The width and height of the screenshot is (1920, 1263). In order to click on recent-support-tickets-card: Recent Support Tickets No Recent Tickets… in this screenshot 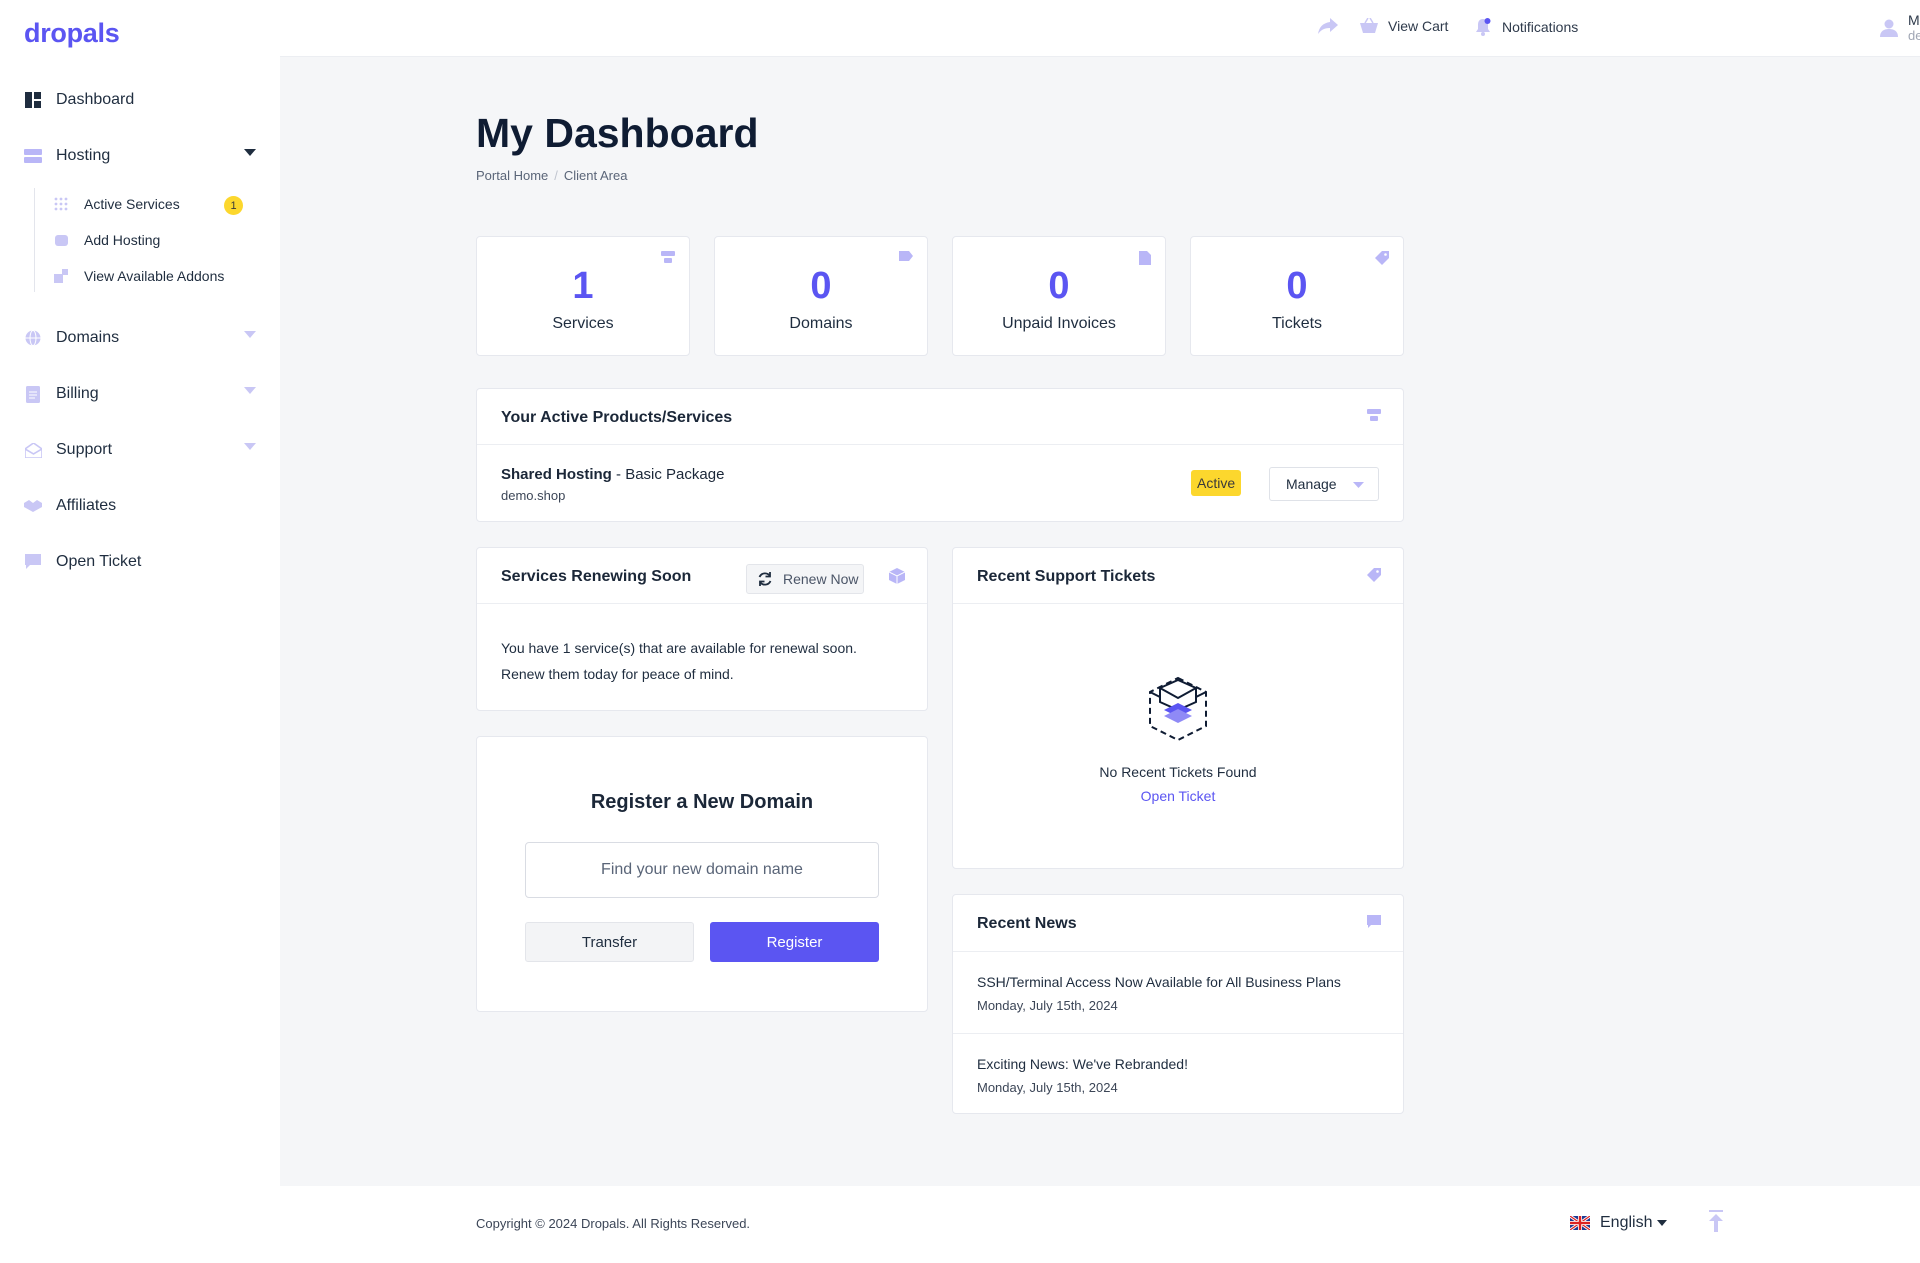, I will do `click(1178, 708)`.